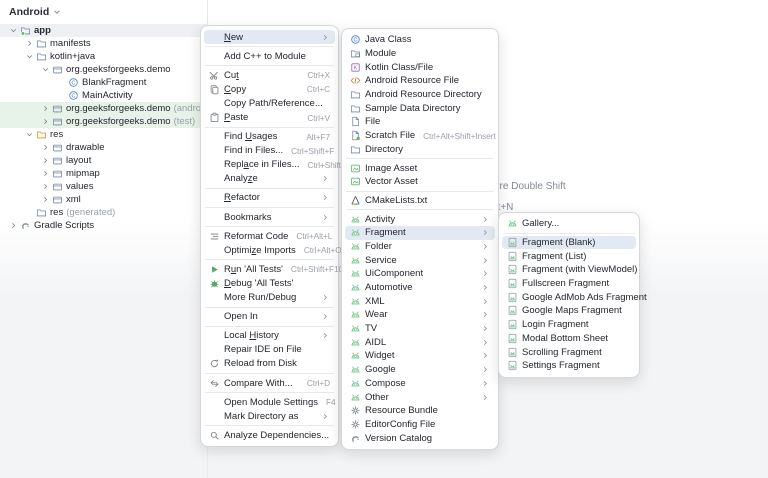 This screenshot has height=478, width=768. What do you see at coordinates (569, 311) in the screenshot?
I see `menu-item-google-maps-fragment: Google Maps Fragment` at bounding box center [569, 311].